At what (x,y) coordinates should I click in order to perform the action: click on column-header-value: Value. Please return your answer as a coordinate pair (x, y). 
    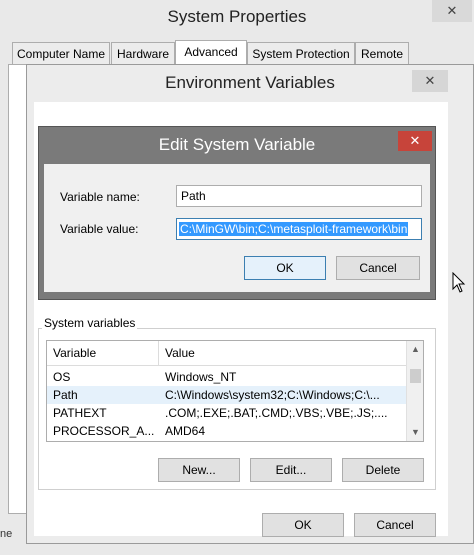
    Looking at the image, I should click on (282, 353).